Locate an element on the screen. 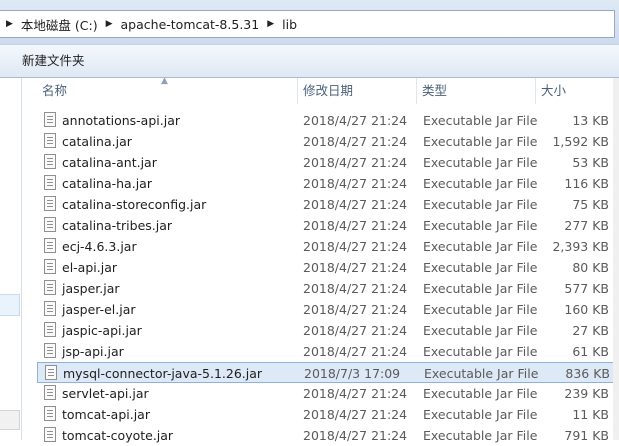  file-size: 116 KB is located at coordinates (586, 183).